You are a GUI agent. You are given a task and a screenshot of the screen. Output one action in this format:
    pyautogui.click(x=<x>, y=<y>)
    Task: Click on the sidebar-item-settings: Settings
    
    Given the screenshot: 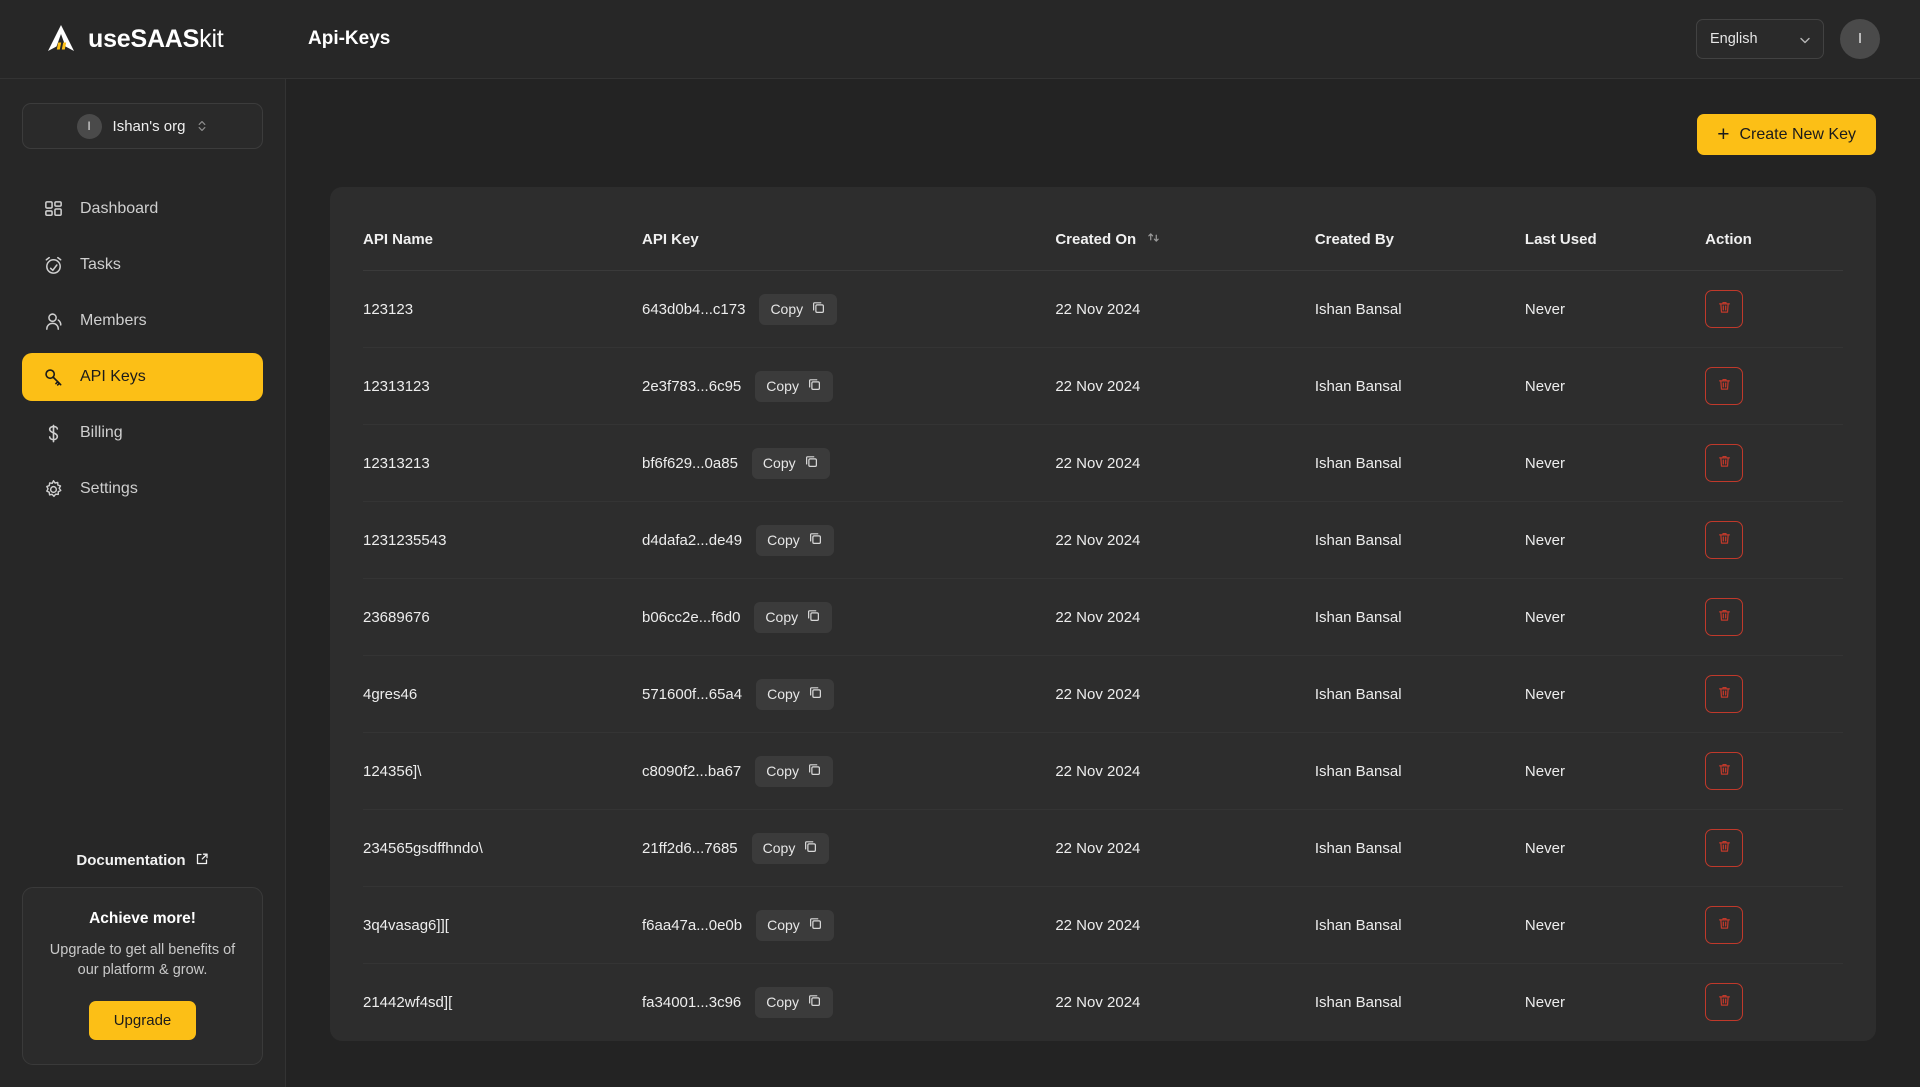 What is the action you would take?
    pyautogui.click(x=142, y=489)
    